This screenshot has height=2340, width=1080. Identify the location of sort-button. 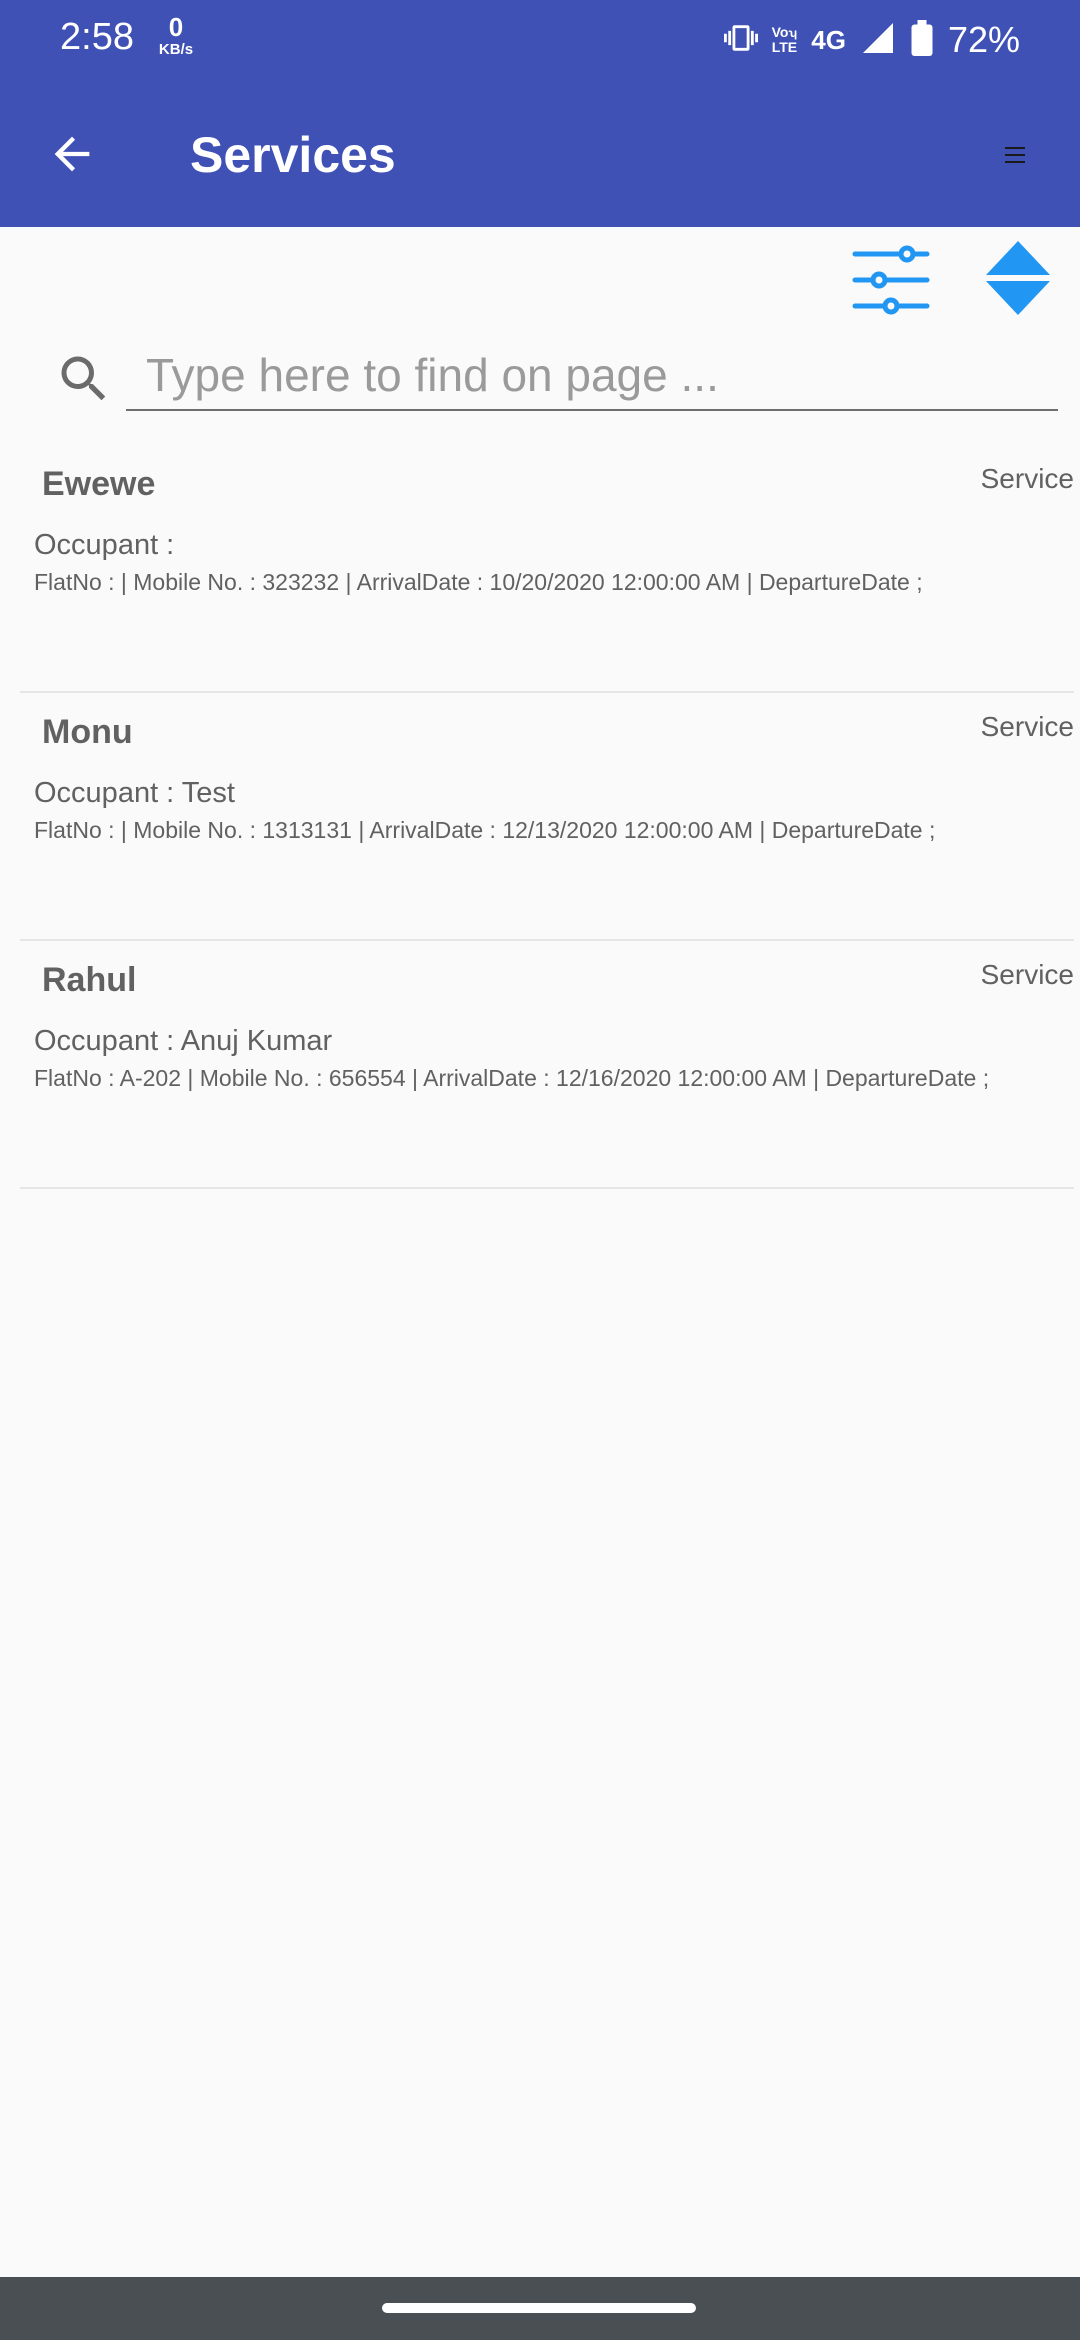
(1018, 278).